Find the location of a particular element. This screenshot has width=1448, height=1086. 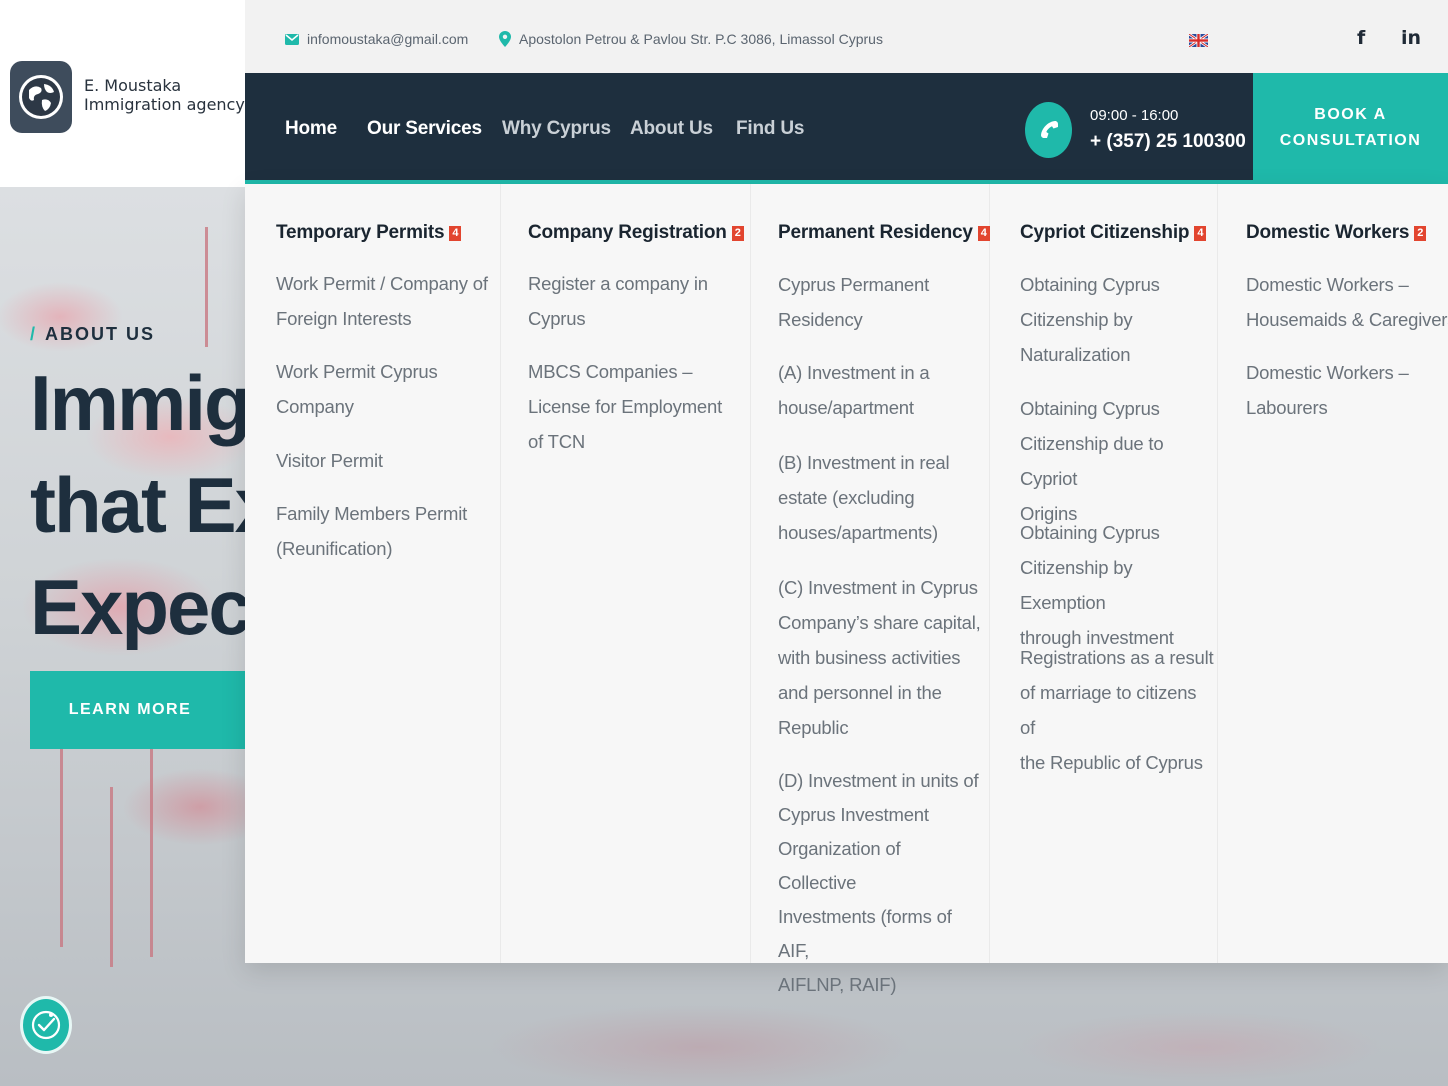

learn-more-button: LEARN MORE is located at coordinates (145, 710).